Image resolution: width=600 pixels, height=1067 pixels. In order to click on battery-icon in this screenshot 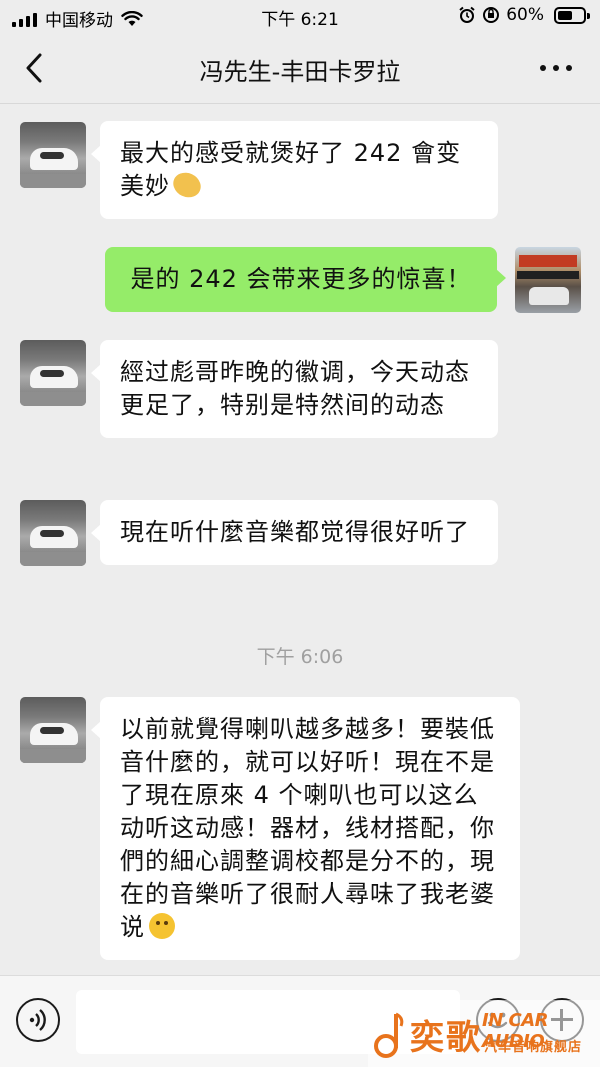, I will do `click(572, 15)`.